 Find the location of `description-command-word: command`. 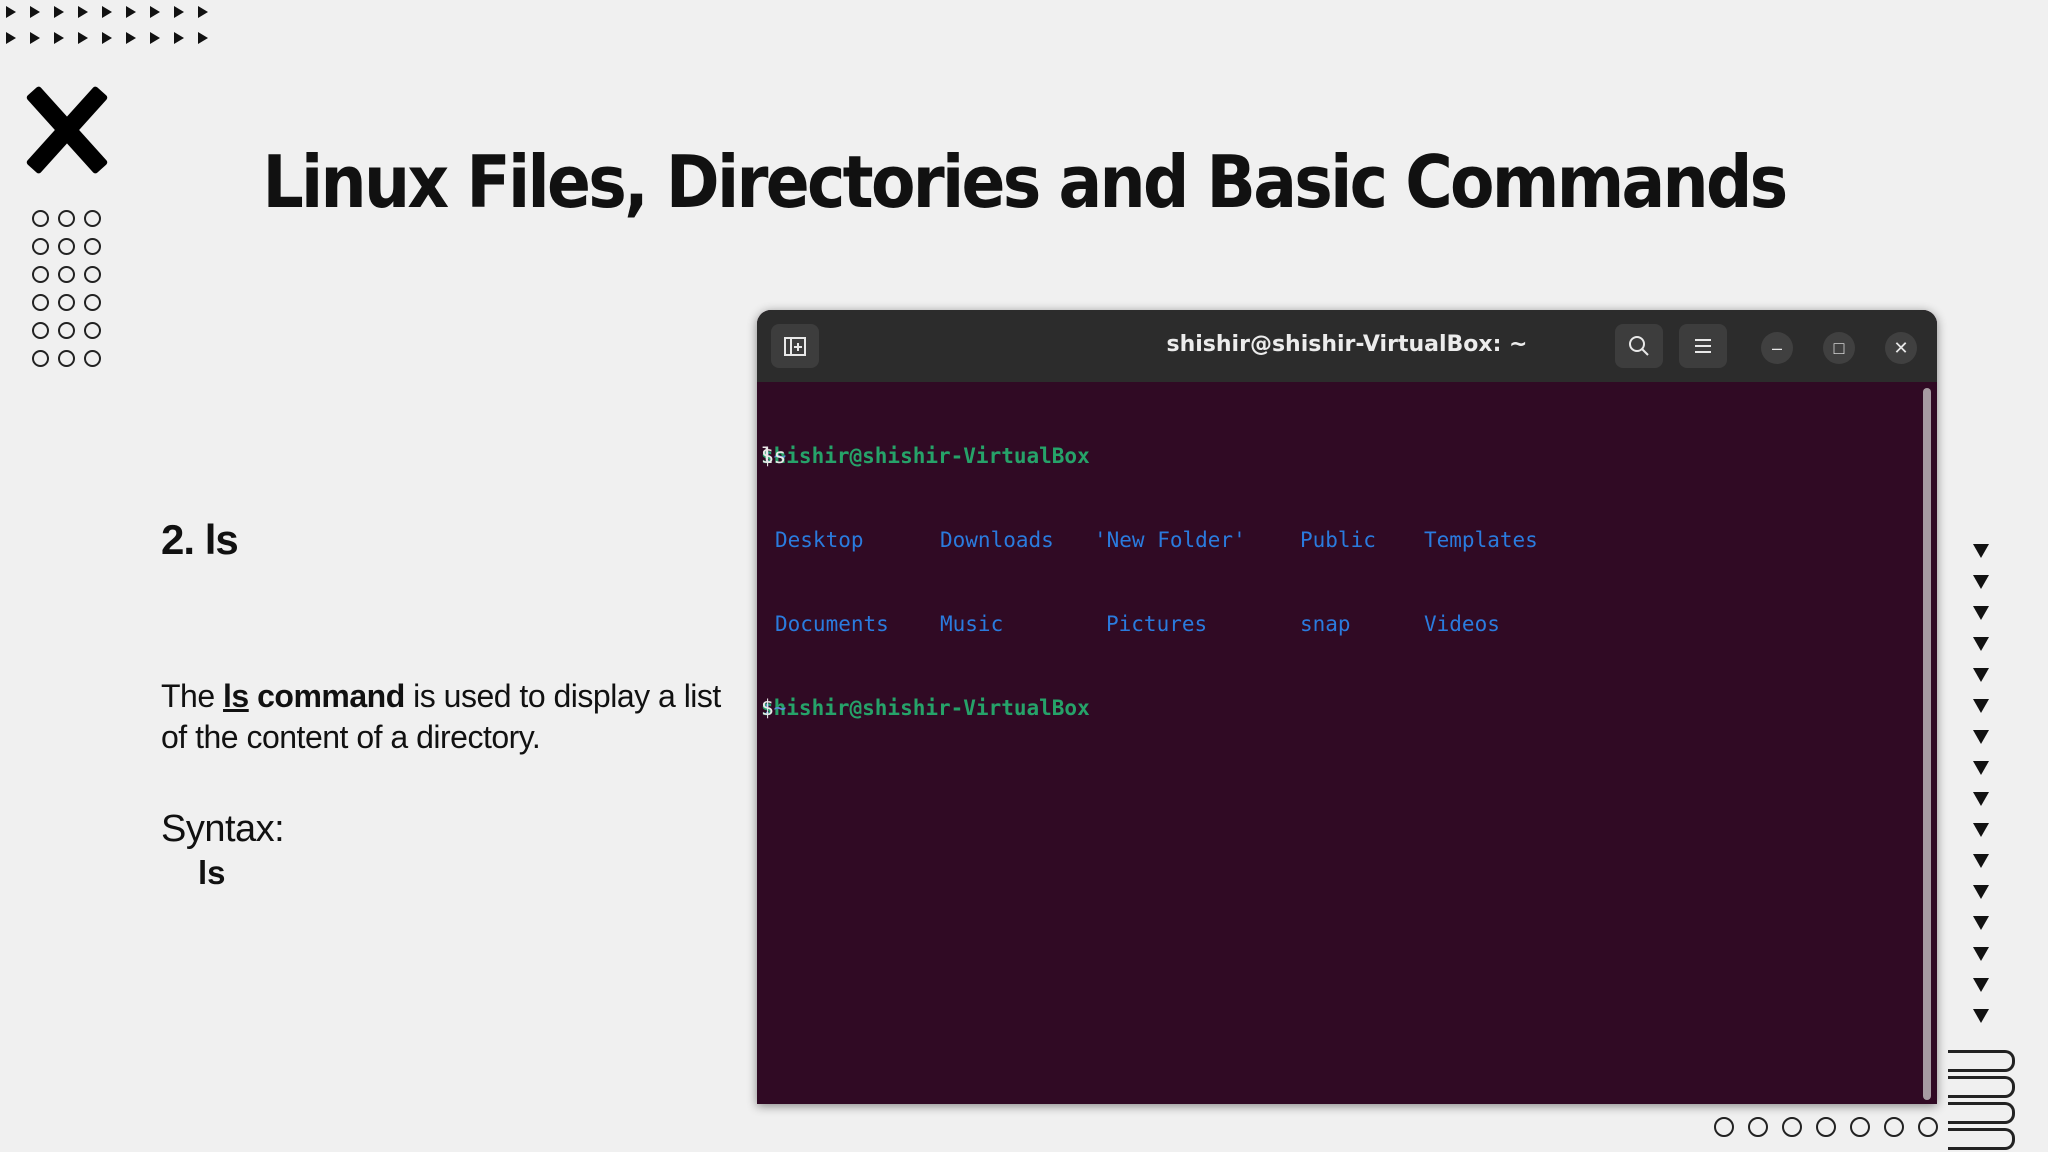

description-command-word: command is located at coordinates (326, 696).